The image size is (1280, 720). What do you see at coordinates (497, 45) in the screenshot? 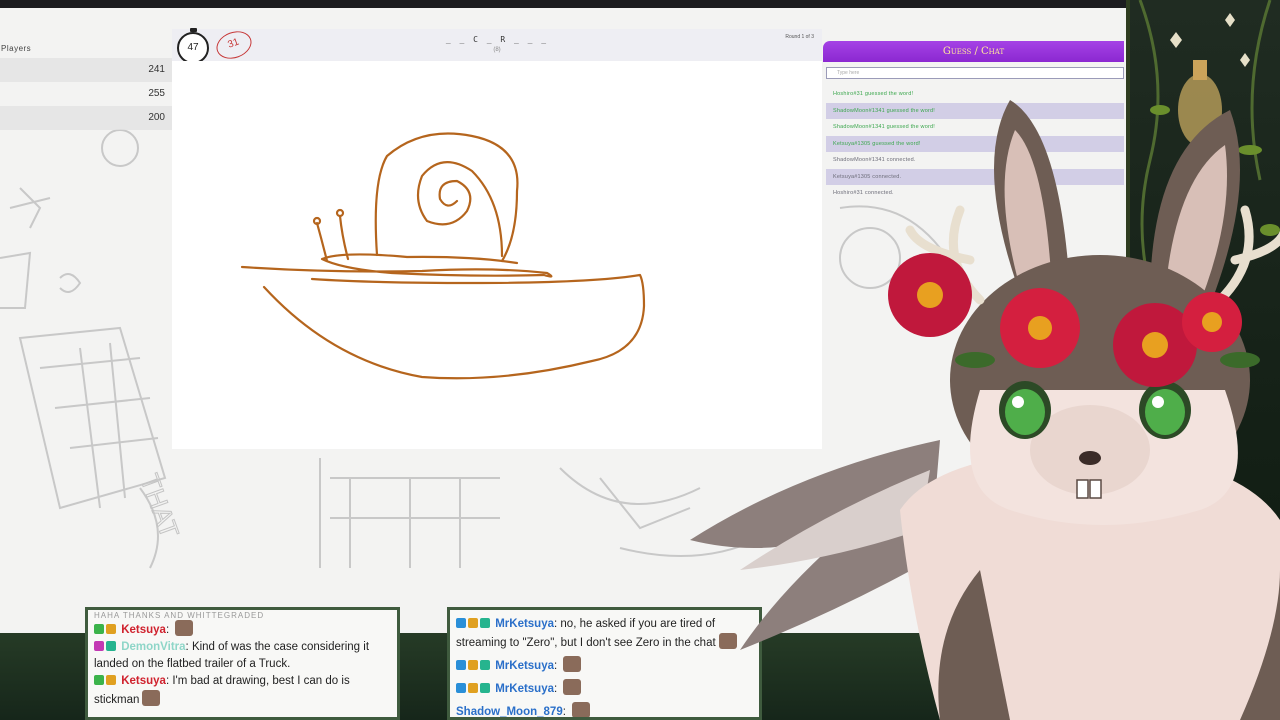
I see `game-header: 47 31 _ _ C _ R _ _ _ (8) Round 1 of 3` at bounding box center [497, 45].